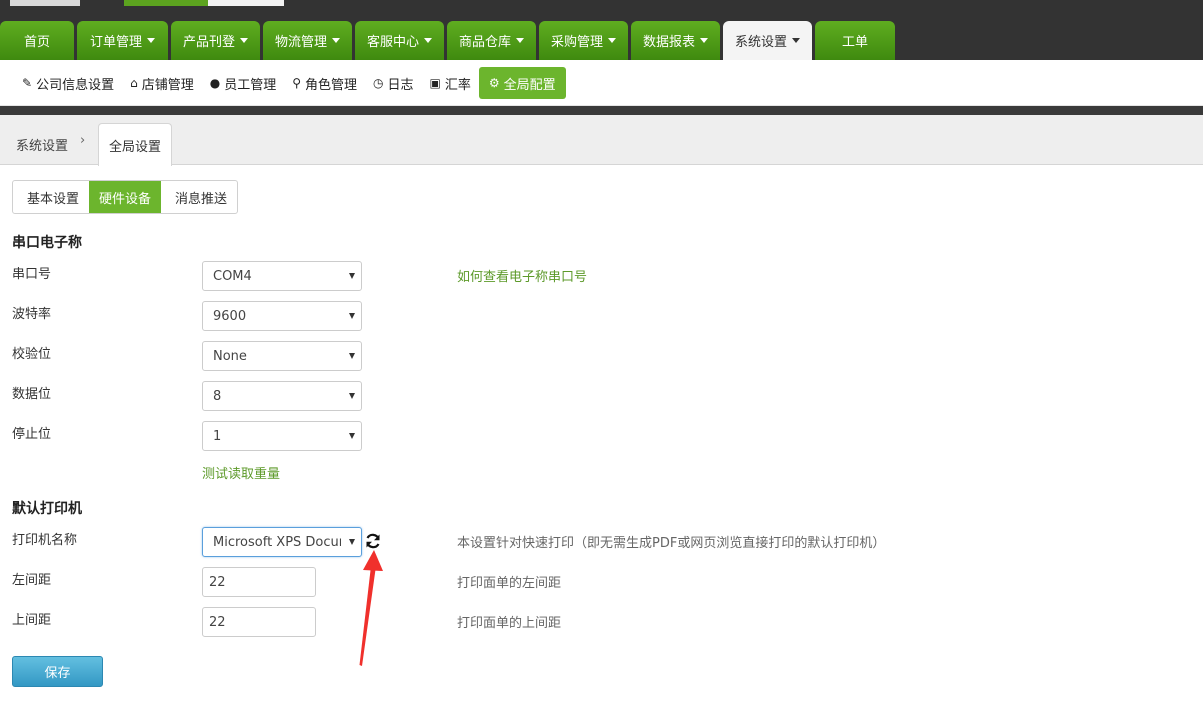 The width and height of the screenshot is (1203, 707). Describe the element at coordinates (282, 542) in the screenshot. I see `printer-select: Microsoft XPS Document Writer` at that location.